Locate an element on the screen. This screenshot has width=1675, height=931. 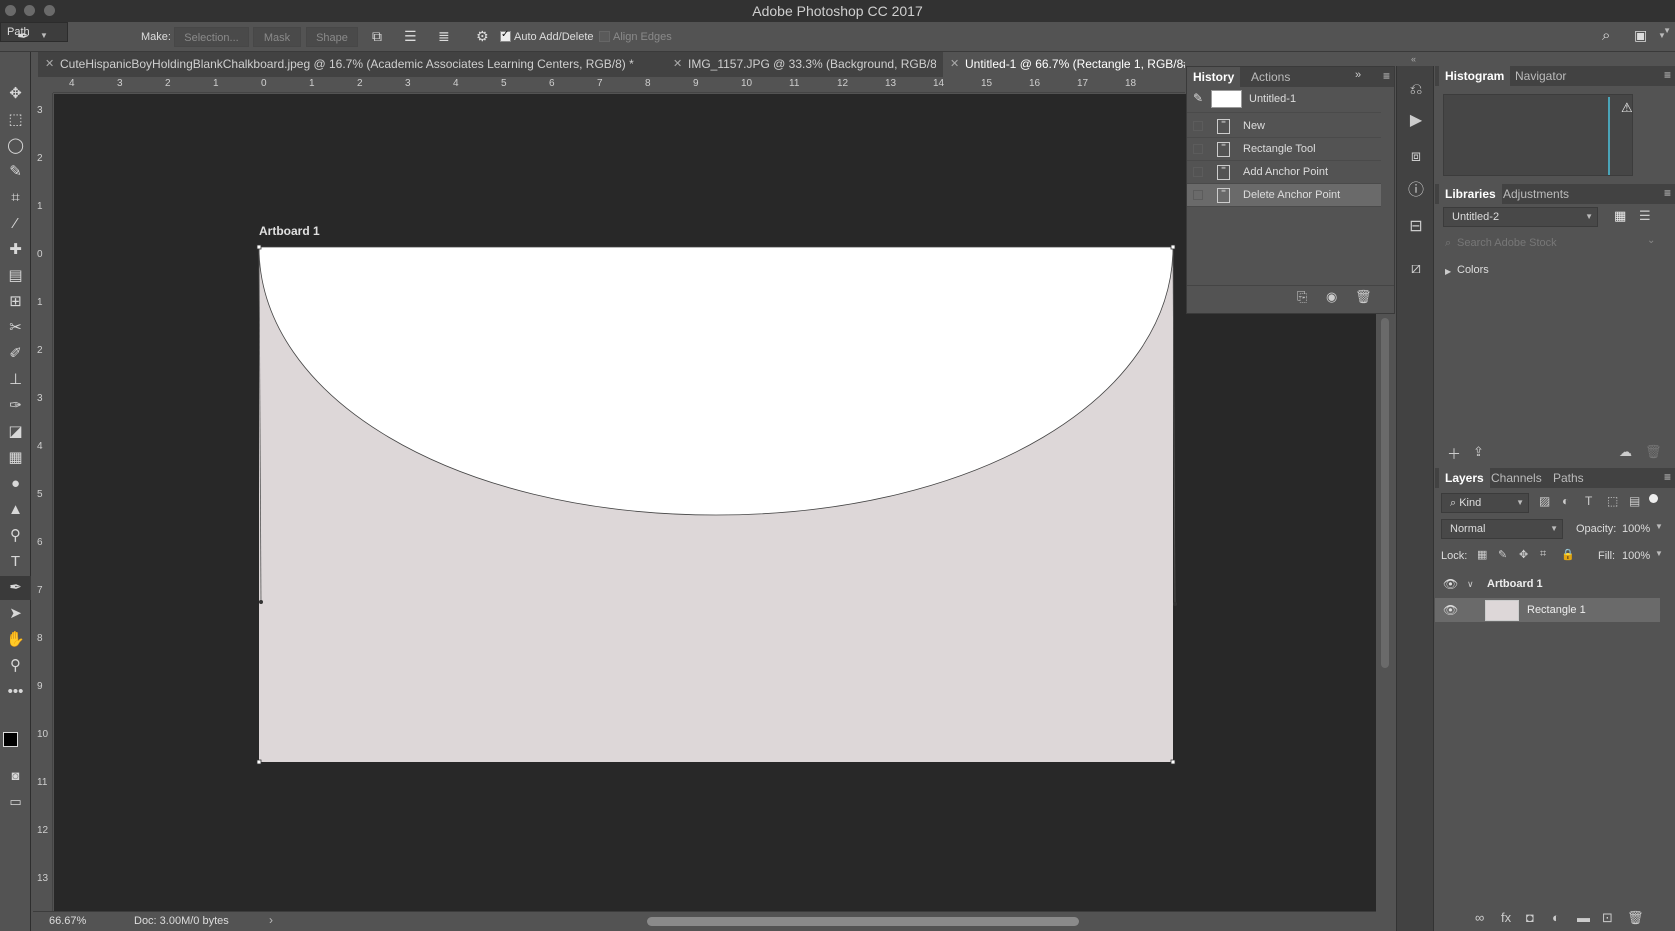
dodge-tool-icon: ⚲ is located at coordinates (15, 536).